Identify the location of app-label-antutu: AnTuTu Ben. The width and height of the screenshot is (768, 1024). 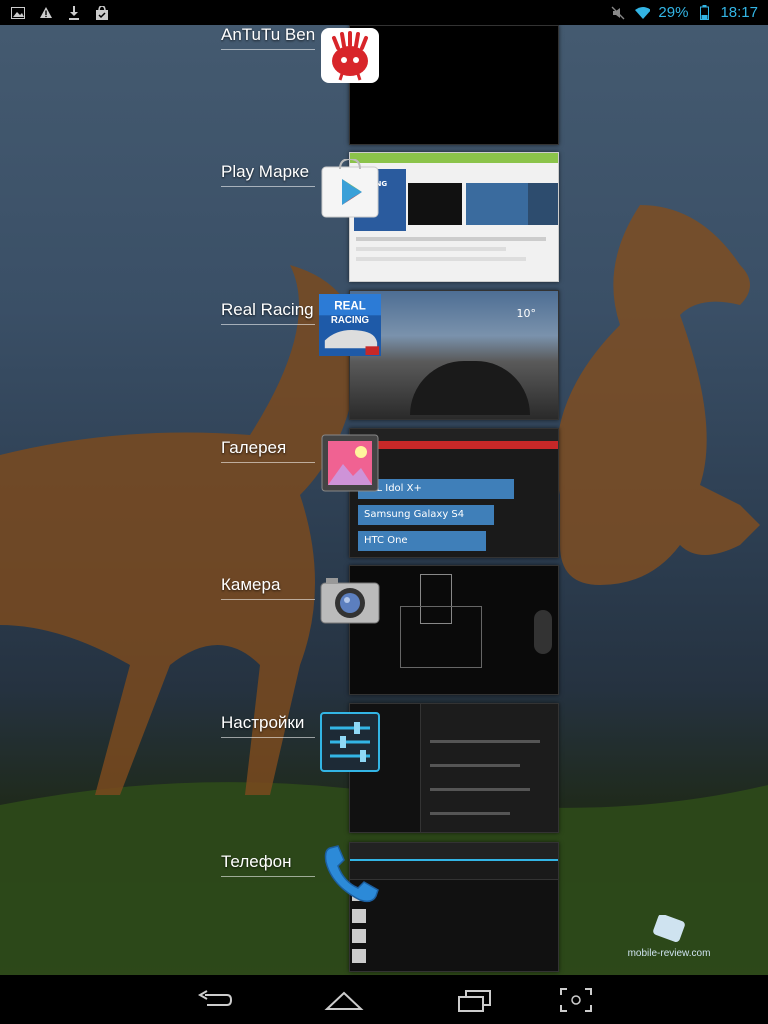
(268, 37).